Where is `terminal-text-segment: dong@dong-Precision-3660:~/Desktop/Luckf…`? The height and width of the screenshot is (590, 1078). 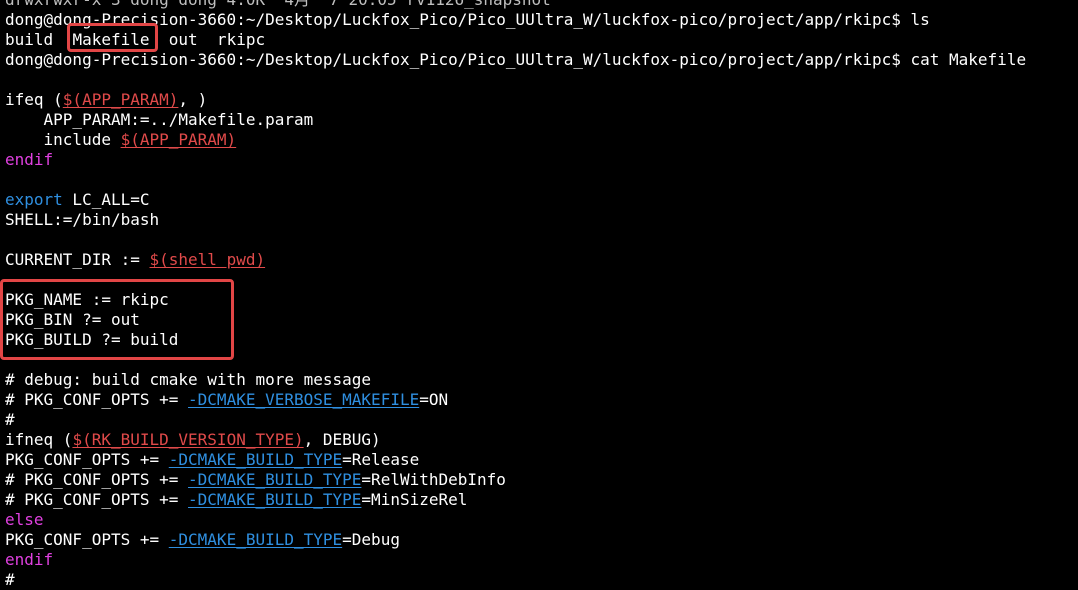 terminal-text-segment: dong@dong-Precision-3660:~/Desktop/Luckf… is located at coordinates (516, 59).